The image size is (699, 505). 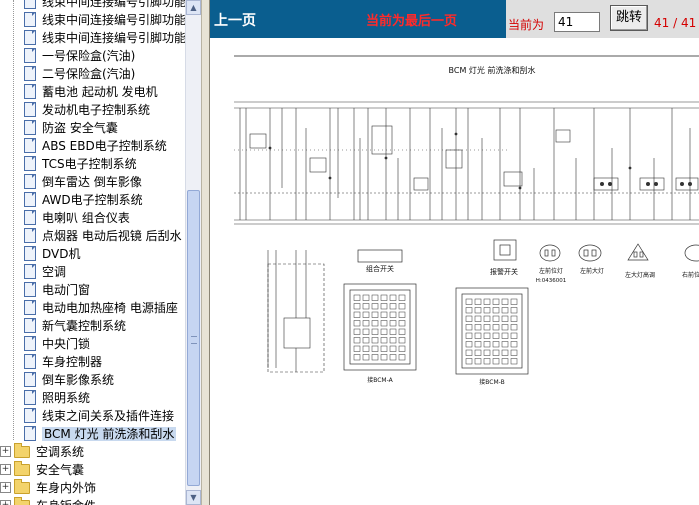 What do you see at coordinates (63, 362) in the screenshot?
I see `tree-item: 车身控制器` at bounding box center [63, 362].